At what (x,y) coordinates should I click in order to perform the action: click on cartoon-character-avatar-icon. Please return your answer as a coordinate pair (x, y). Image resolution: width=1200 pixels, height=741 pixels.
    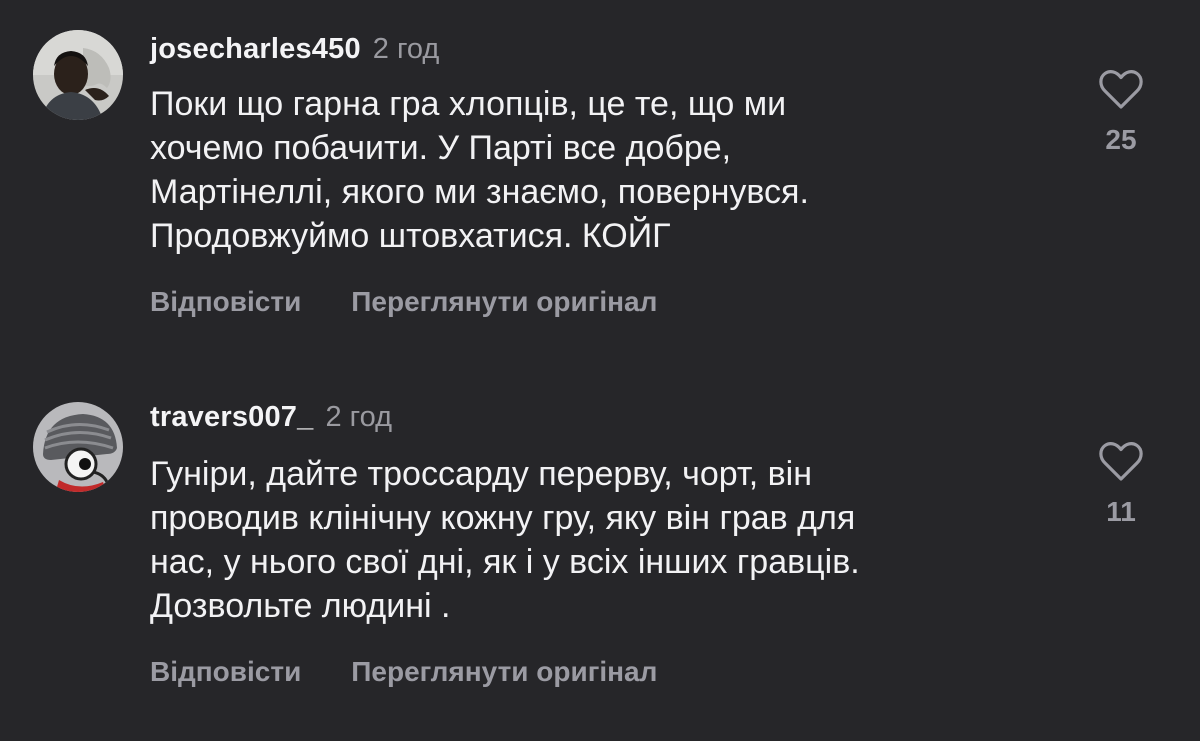
    Looking at the image, I should click on (78, 447).